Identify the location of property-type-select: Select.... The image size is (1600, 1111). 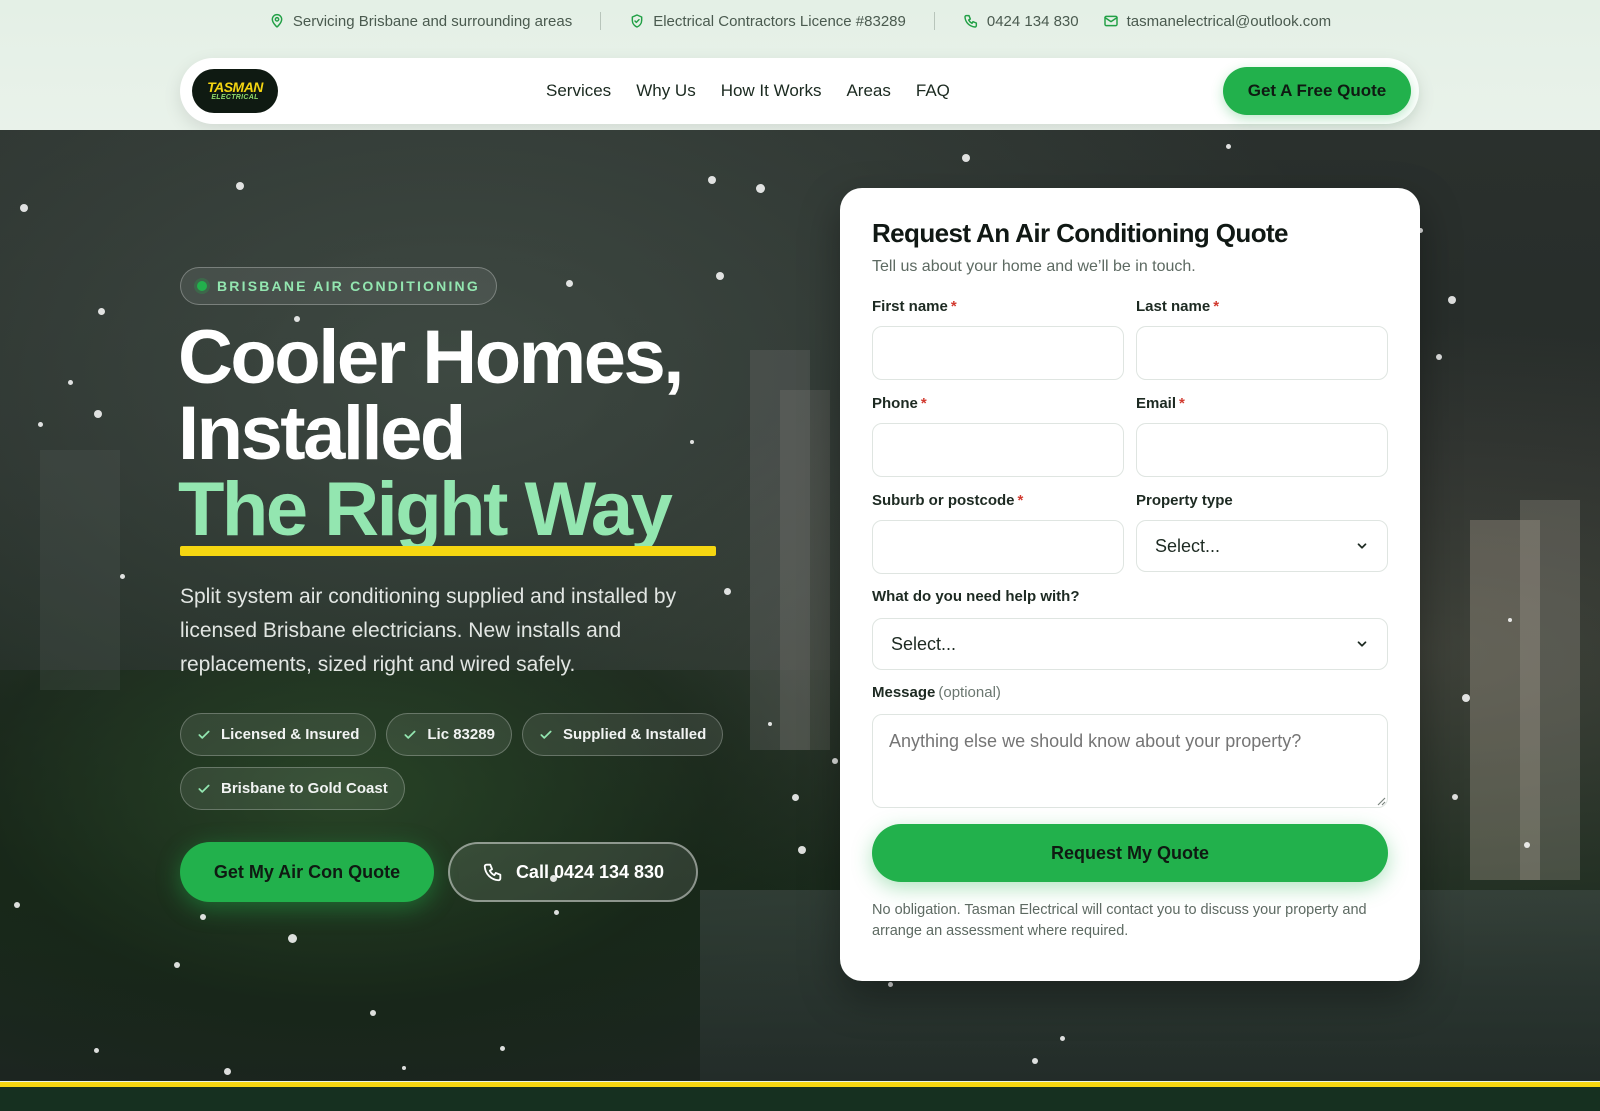
(1262, 546).